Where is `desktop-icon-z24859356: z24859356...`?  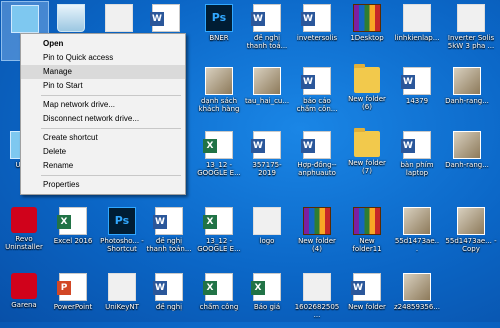 desktop-icon-z24859356: z24859356... is located at coordinates (417, 299).